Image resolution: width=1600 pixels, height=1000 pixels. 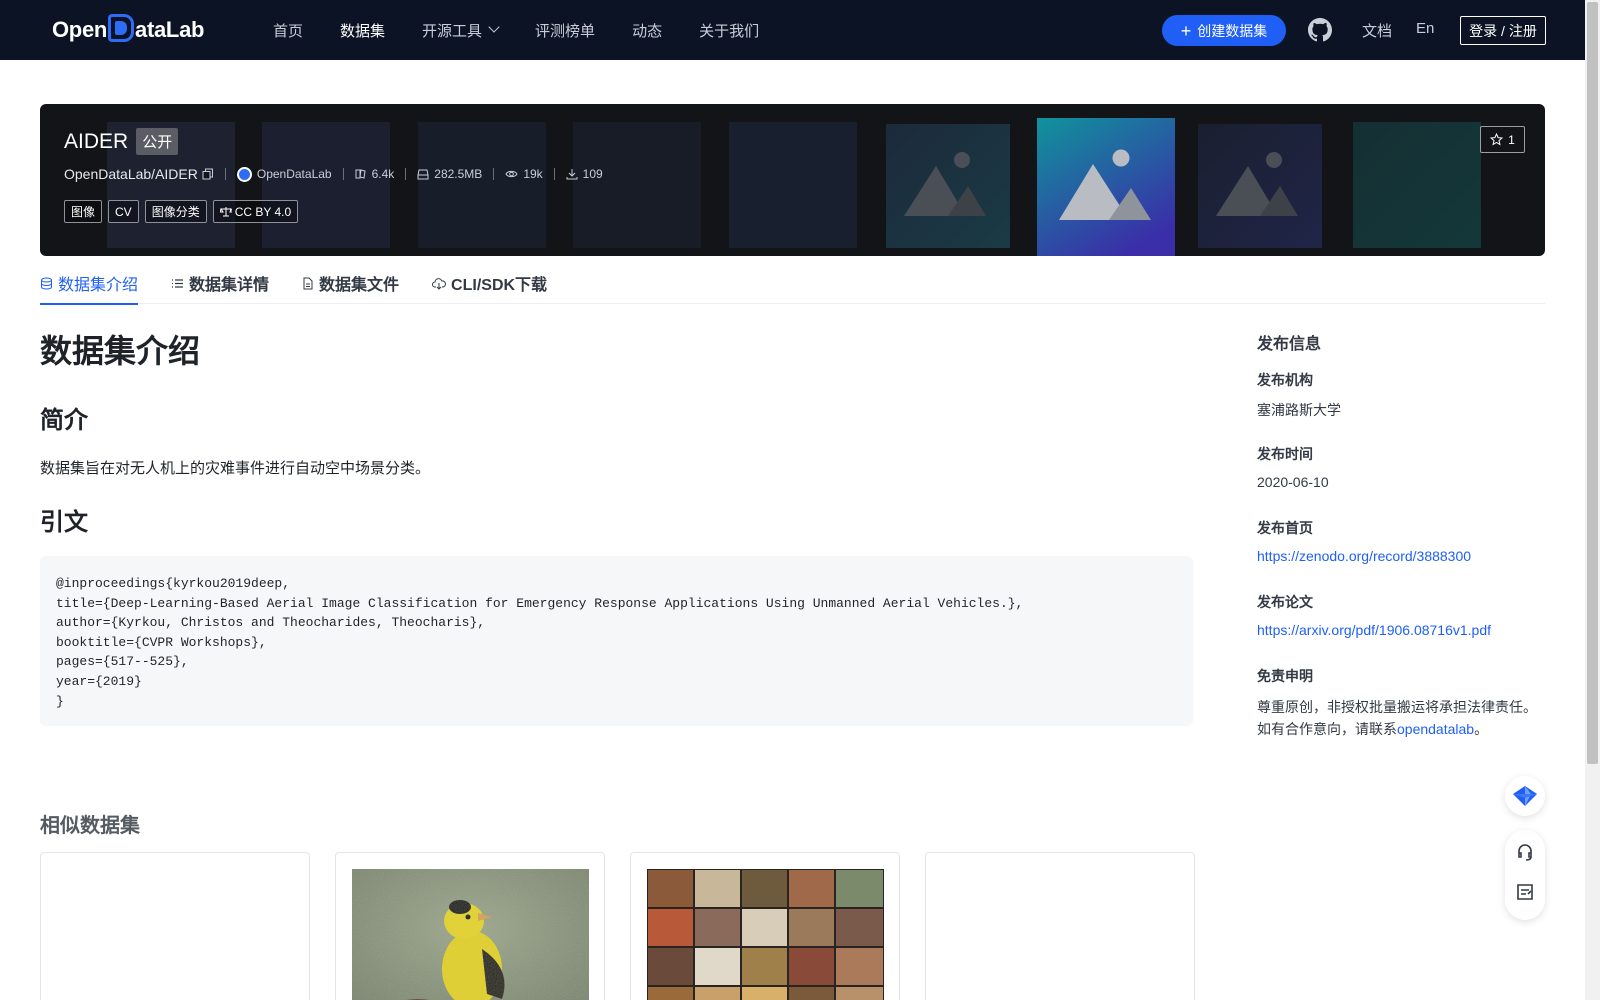 What do you see at coordinates (458, 174) in the screenshot?
I see `dataset-size-value: 282.5MB` at bounding box center [458, 174].